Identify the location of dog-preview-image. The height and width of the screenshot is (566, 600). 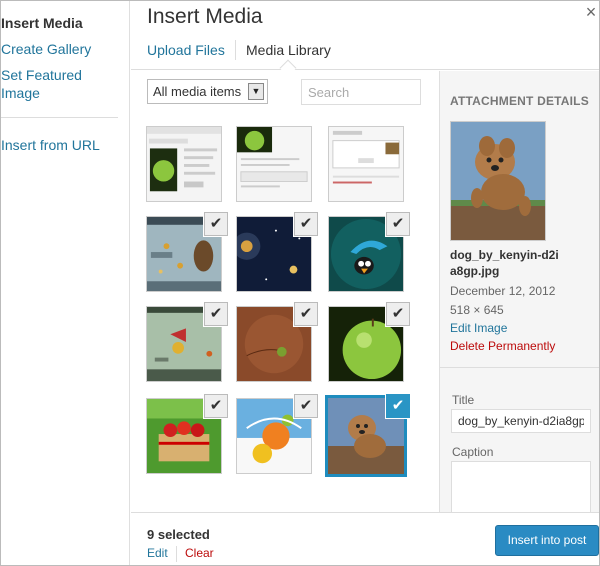
(498, 181).